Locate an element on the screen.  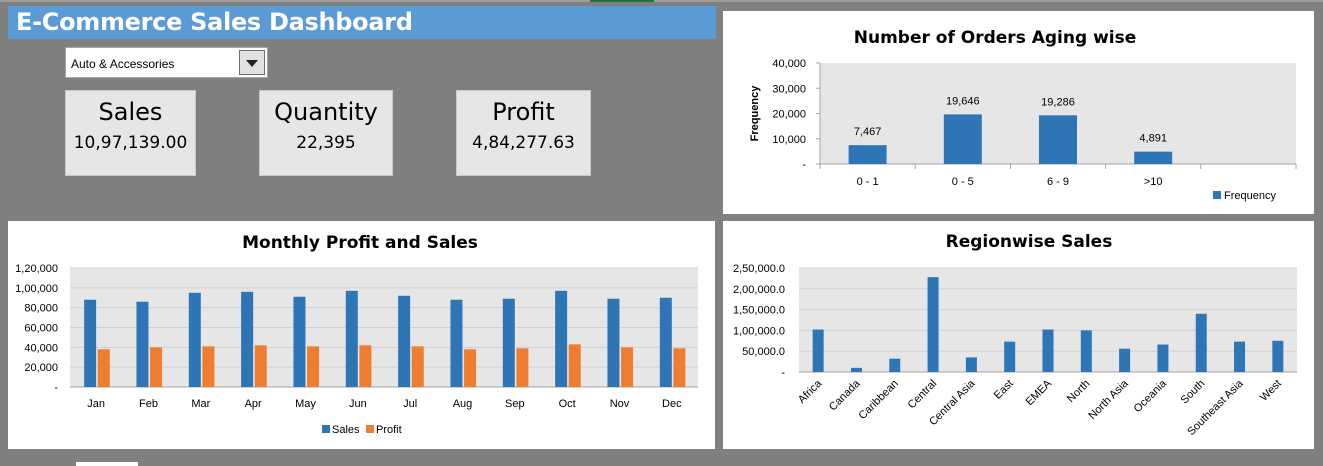
x-tick-label: West is located at coordinates (1271, 391).